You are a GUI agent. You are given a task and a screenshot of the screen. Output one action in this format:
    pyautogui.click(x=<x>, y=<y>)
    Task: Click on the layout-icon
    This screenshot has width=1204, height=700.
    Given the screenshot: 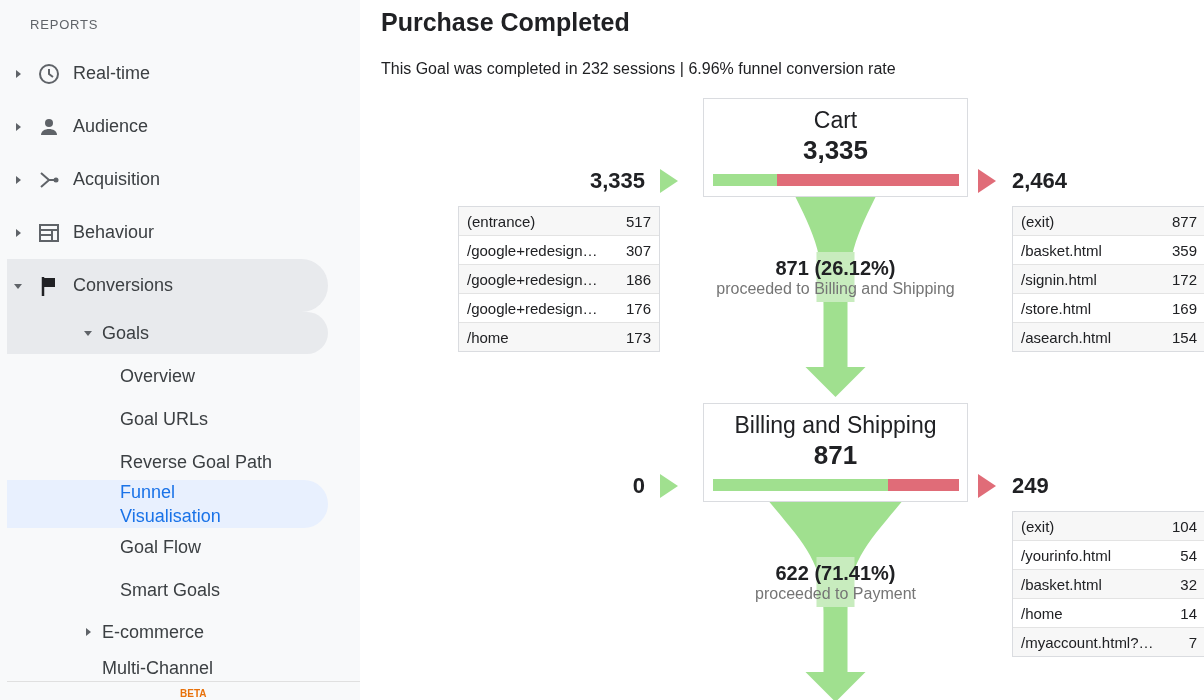 What is the action you would take?
    pyautogui.click(x=49, y=232)
    